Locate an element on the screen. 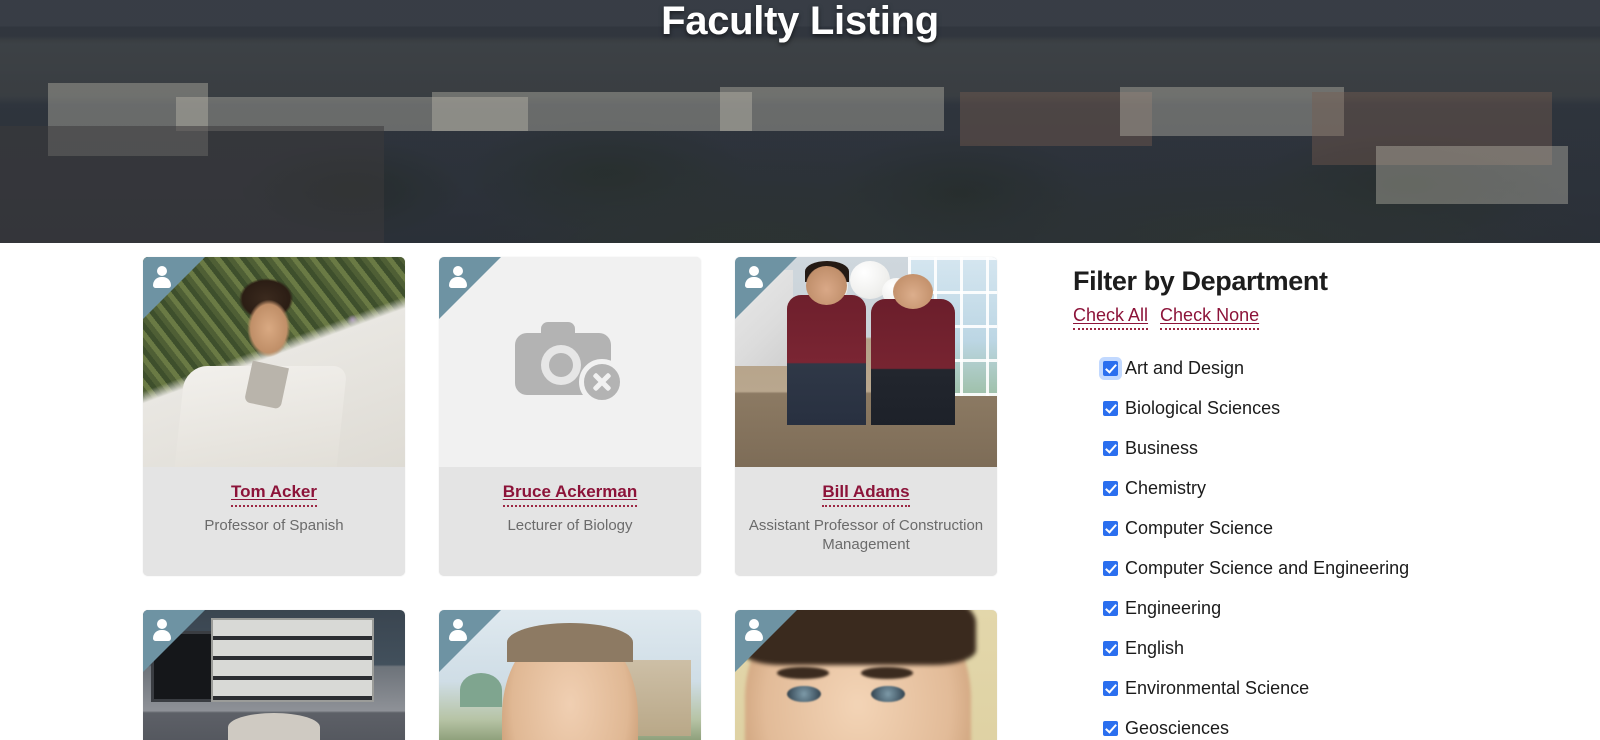  department-label: Chemistry is located at coordinates (1166, 488).